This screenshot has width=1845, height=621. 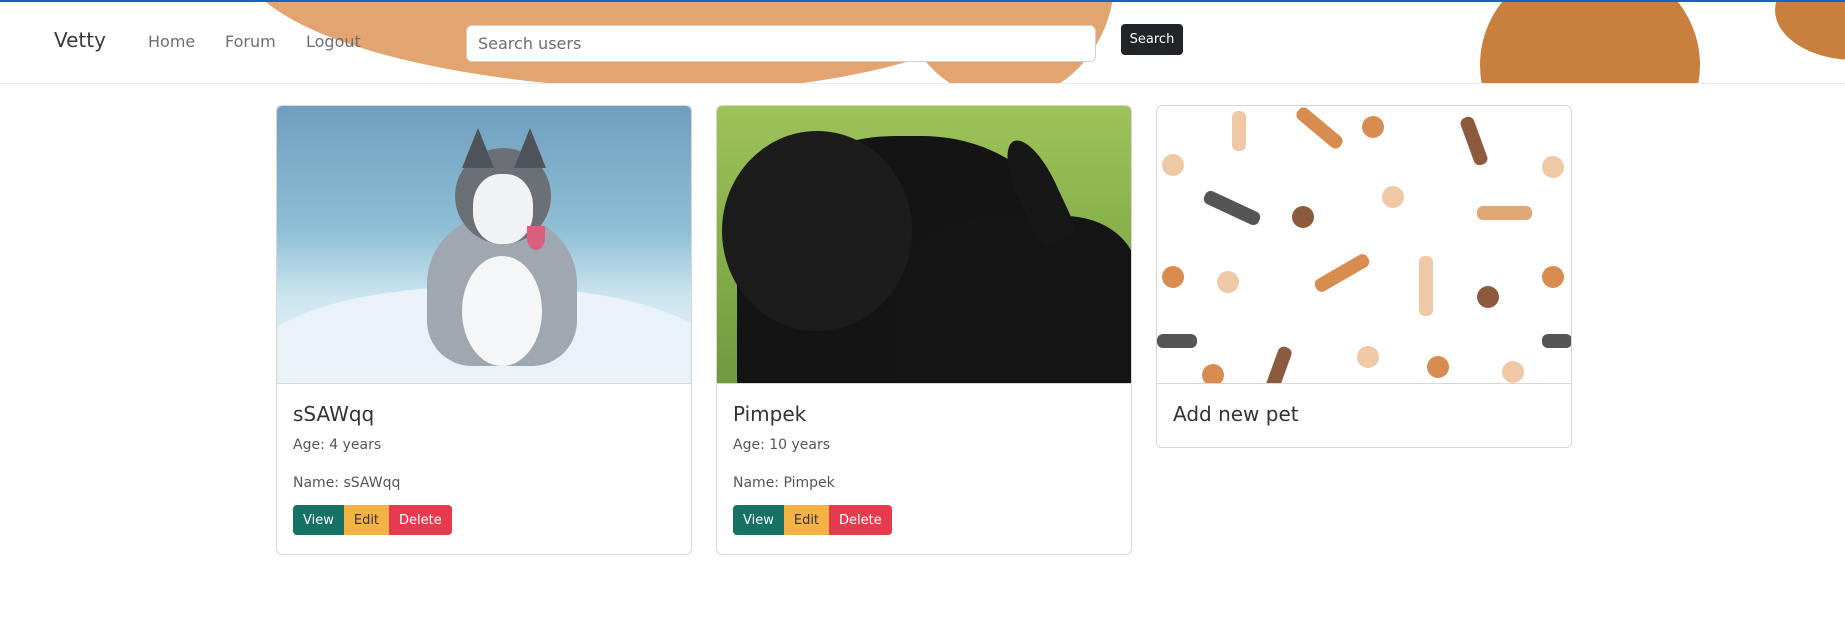 I want to click on brand-logo: Vetty, so click(x=80, y=40).